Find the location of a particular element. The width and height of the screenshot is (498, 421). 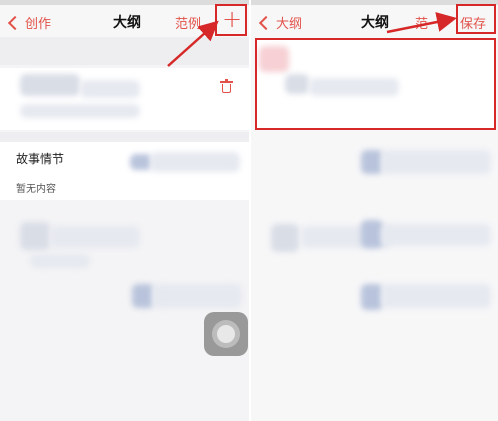

arrow-annotation-icon is located at coordinates (312, 39).